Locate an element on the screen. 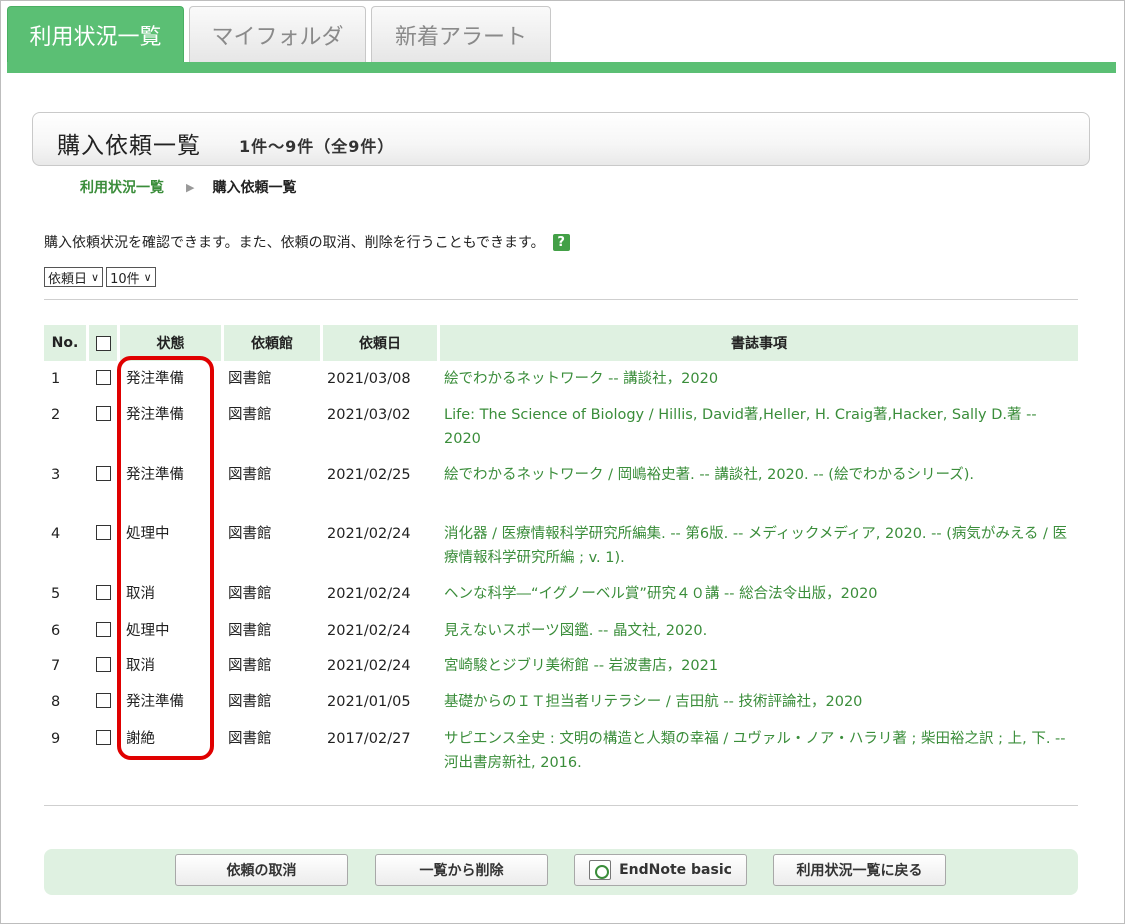 Image resolution: width=1125 pixels, height=924 pixels. row-date: 2021/03/02 is located at coordinates (369, 415).